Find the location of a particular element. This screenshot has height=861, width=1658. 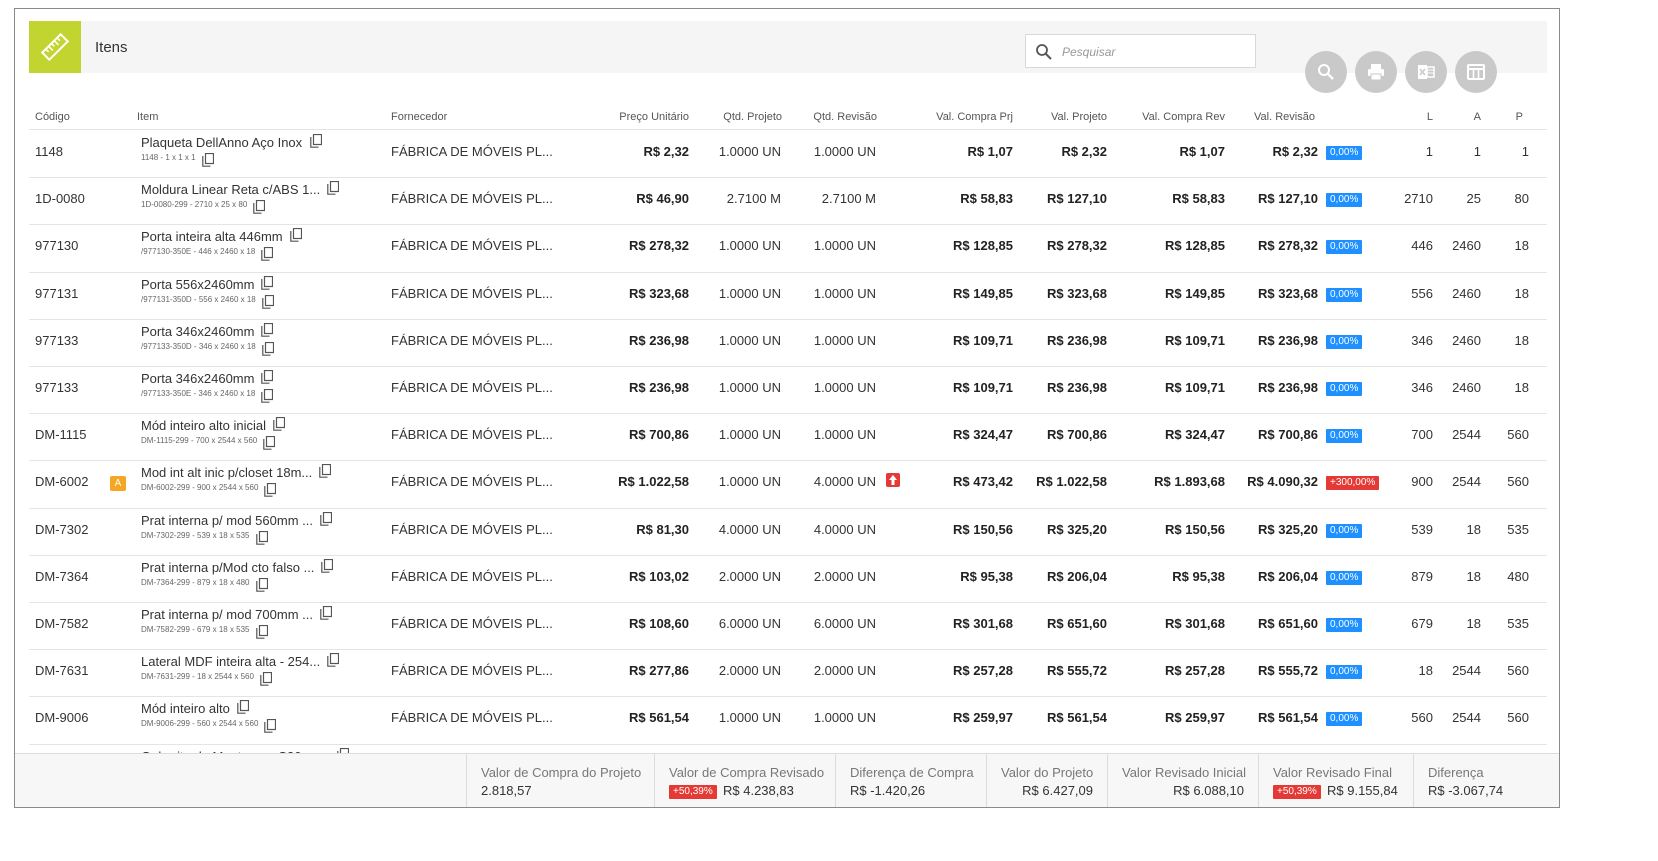

col-header-val-compra-prj: Val. Compra Prj is located at coordinates (974, 117).